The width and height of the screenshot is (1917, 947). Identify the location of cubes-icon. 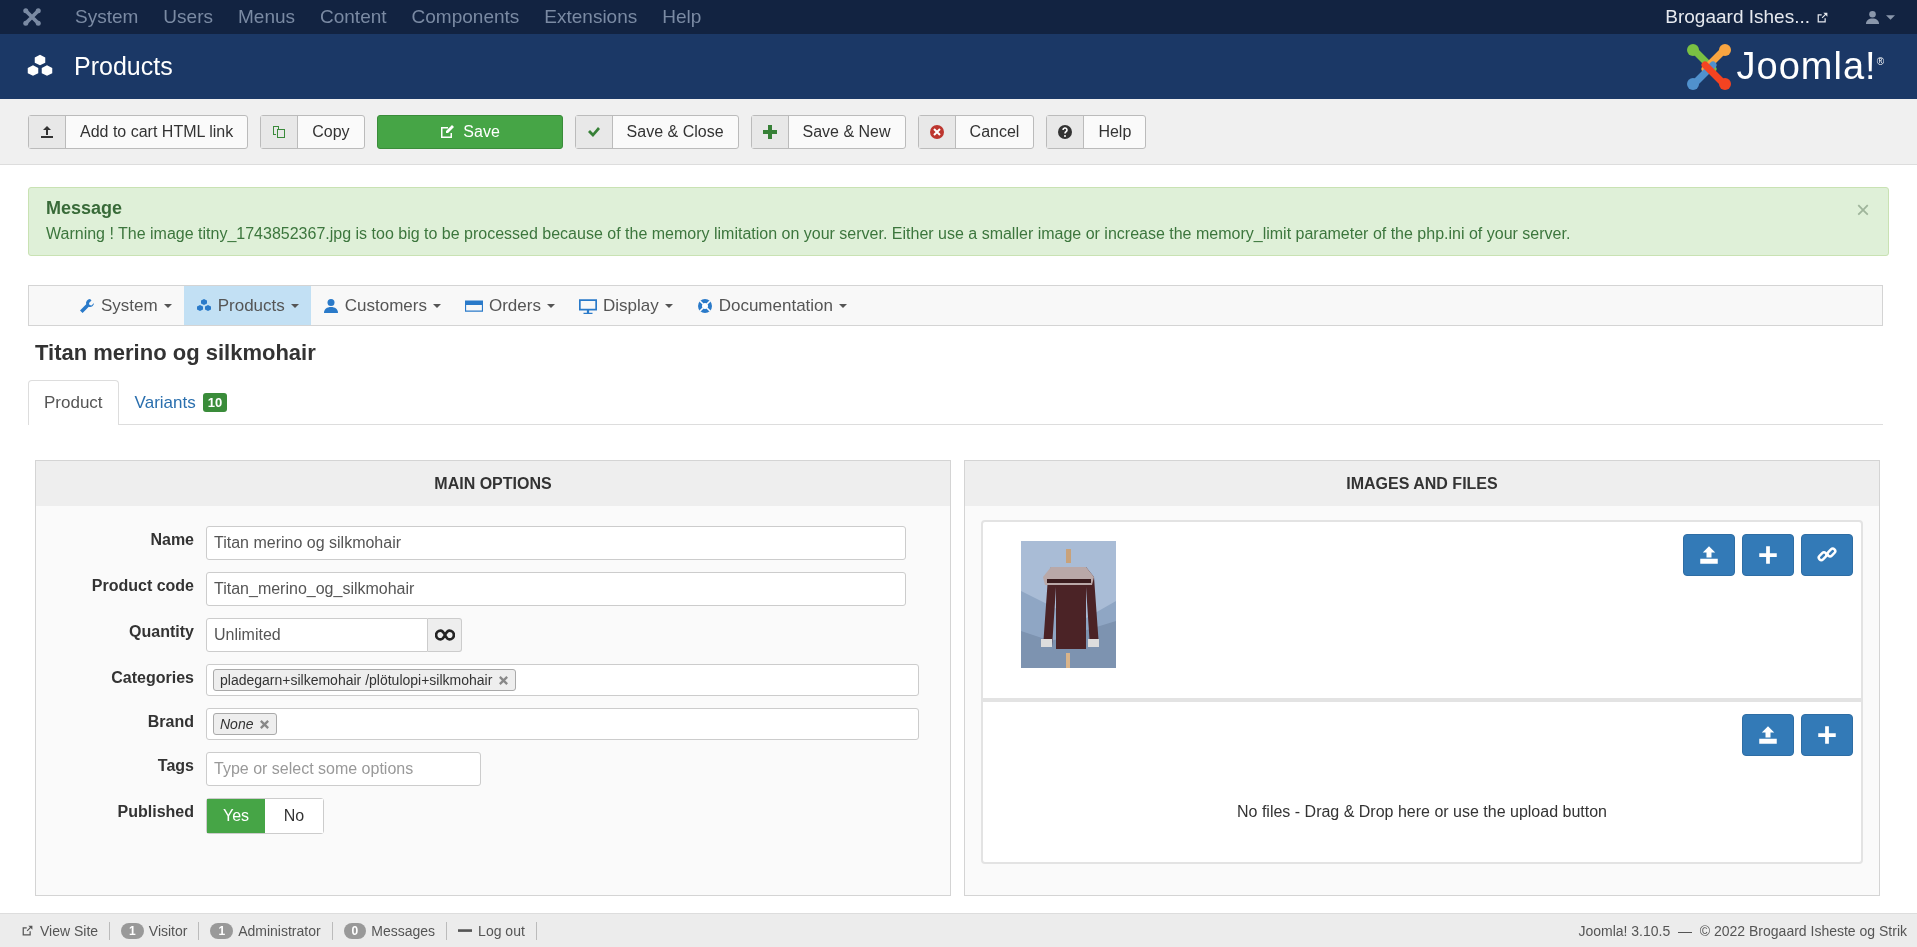
(203, 305).